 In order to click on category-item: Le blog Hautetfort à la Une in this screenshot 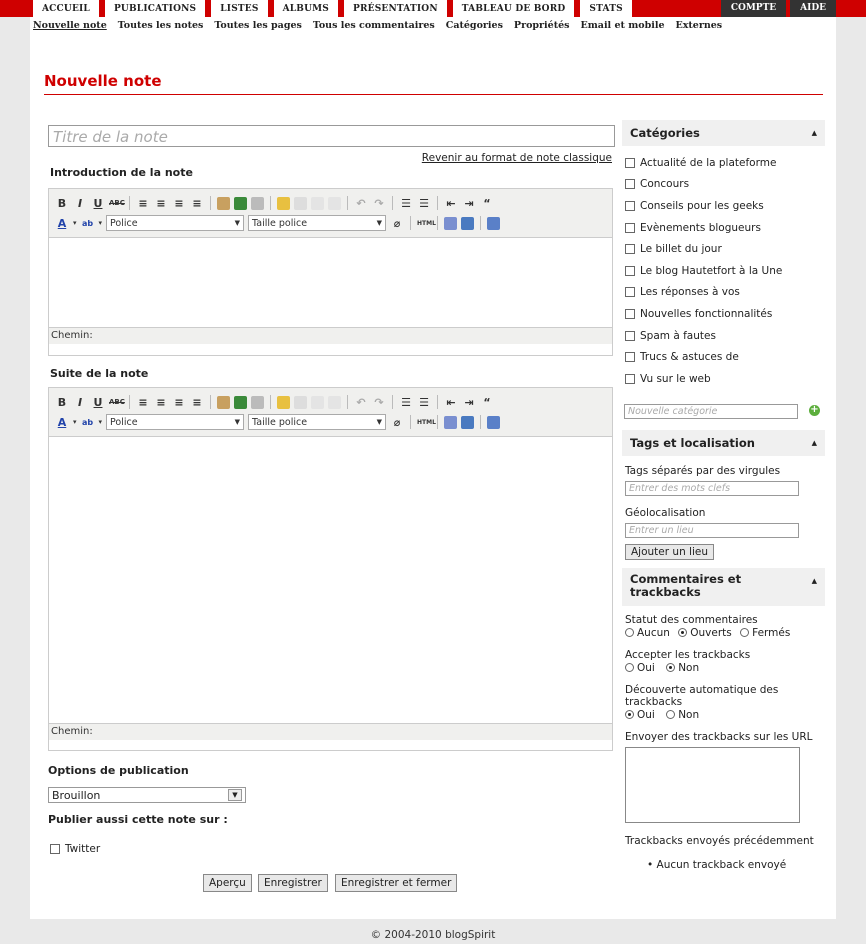, I will do `click(723, 271)`.